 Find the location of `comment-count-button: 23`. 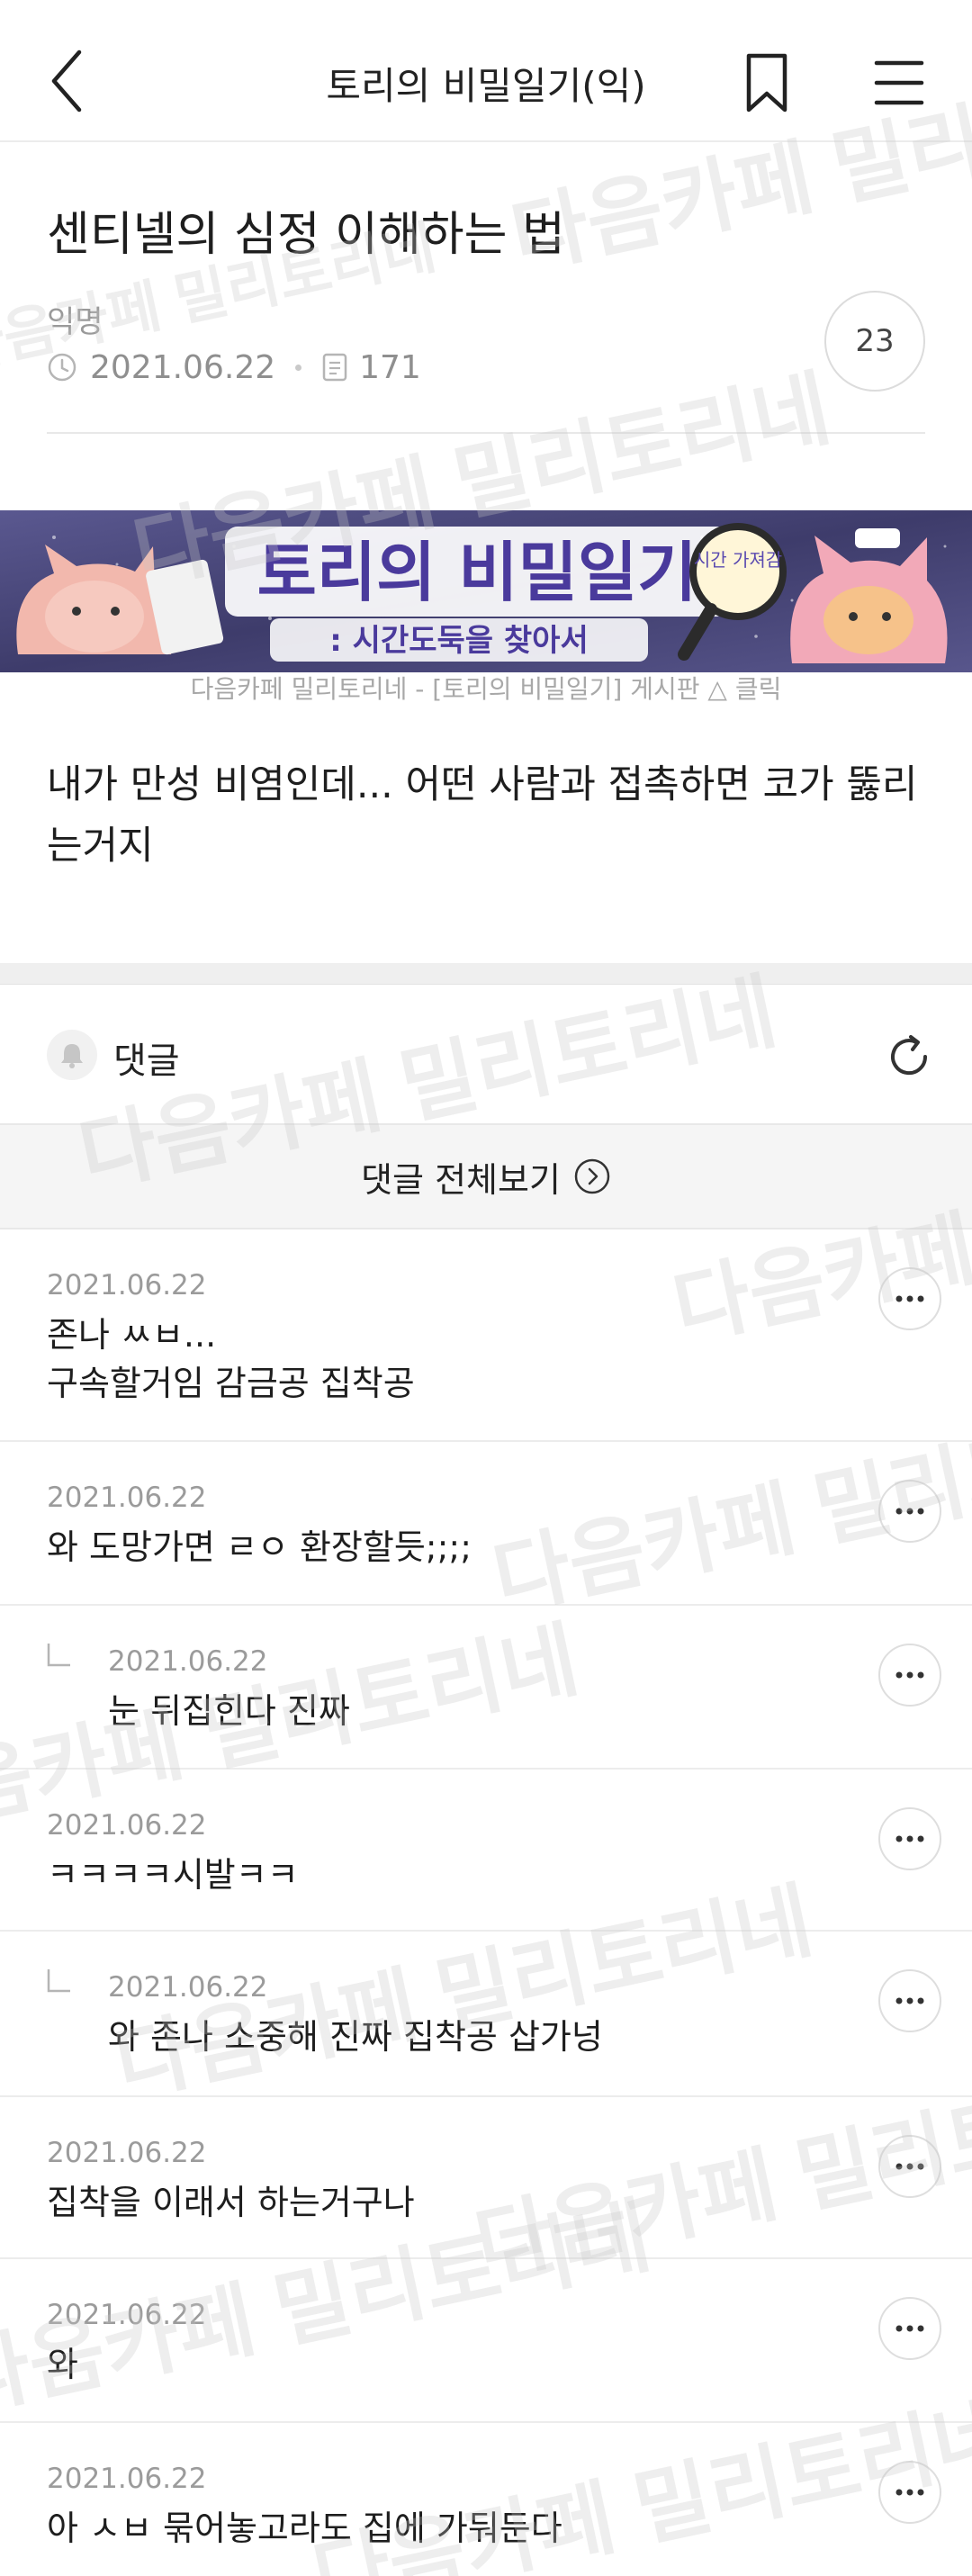

comment-count-button: 23 is located at coordinates (875, 341).